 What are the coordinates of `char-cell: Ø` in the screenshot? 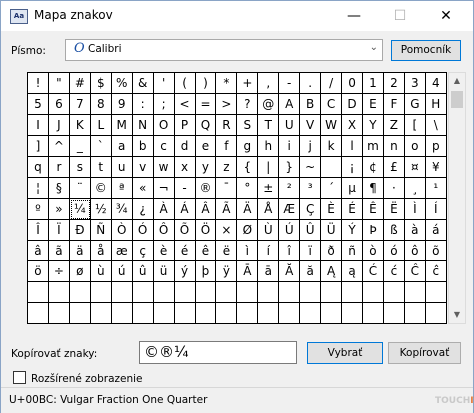 It's located at (248, 230).